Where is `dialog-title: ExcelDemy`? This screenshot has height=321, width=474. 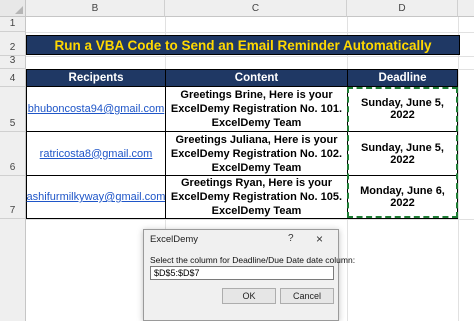 dialog-title: ExcelDemy is located at coordinates (174, 239).